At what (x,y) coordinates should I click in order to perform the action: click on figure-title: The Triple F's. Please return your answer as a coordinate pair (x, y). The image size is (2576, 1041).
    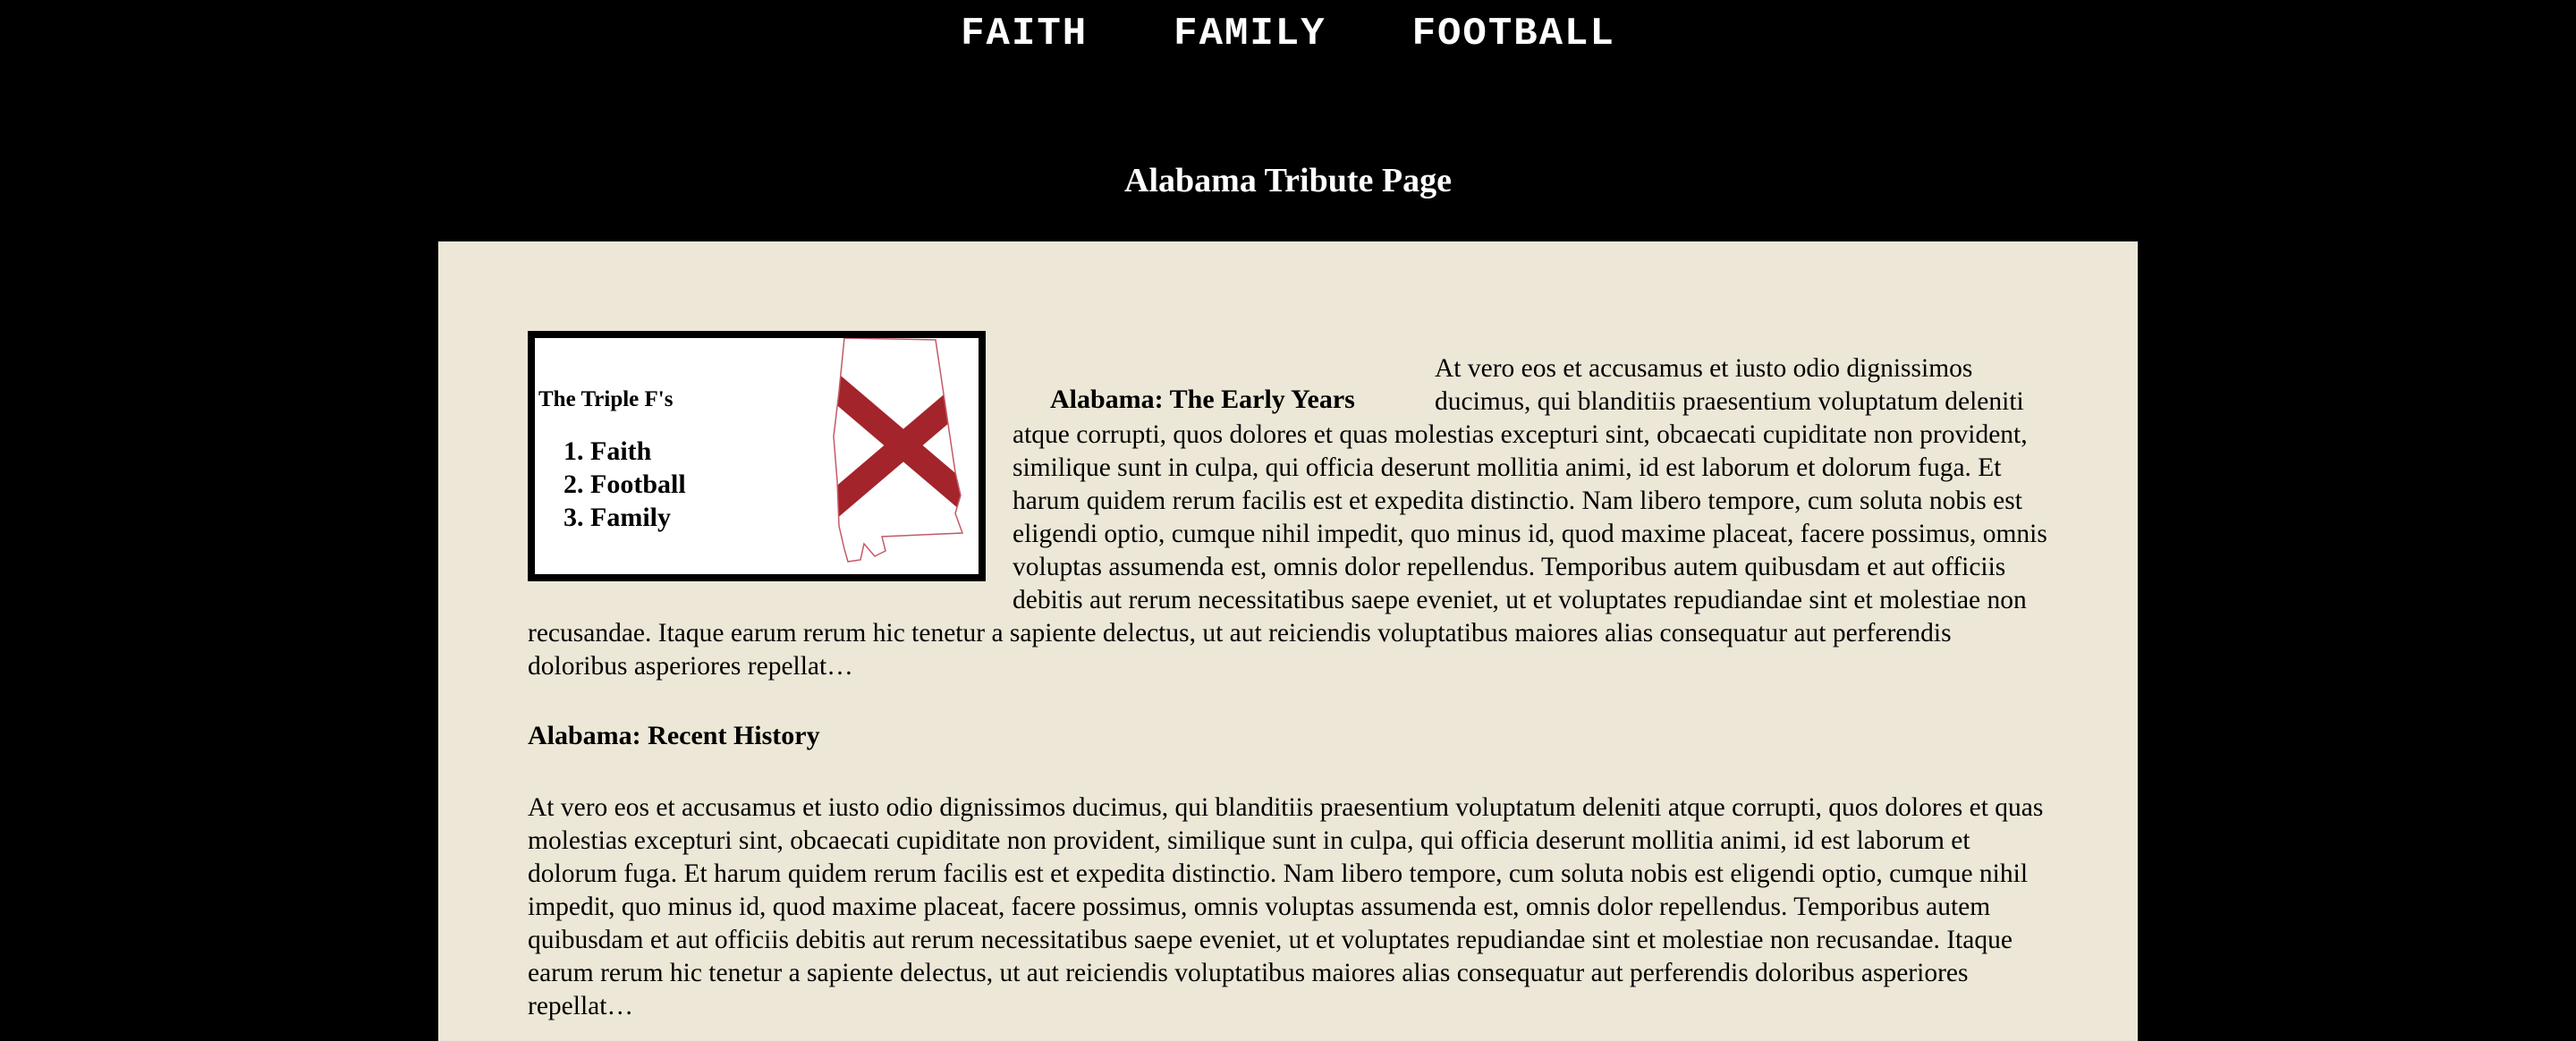
    Looking at the image, I should click on (606, 399).